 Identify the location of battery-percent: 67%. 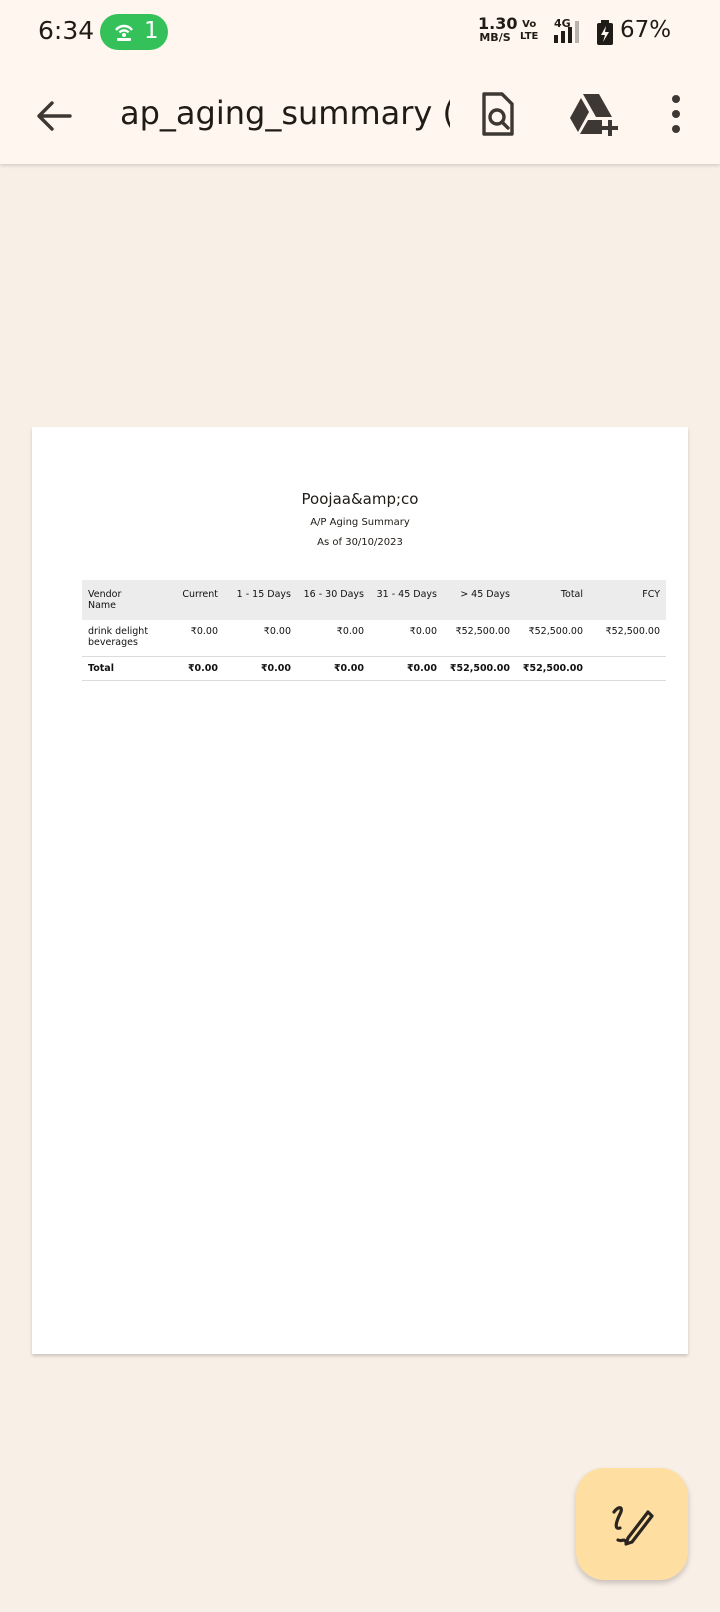
(646, 30).